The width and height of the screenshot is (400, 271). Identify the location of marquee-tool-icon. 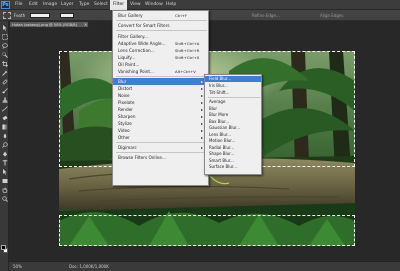
(4, 36).